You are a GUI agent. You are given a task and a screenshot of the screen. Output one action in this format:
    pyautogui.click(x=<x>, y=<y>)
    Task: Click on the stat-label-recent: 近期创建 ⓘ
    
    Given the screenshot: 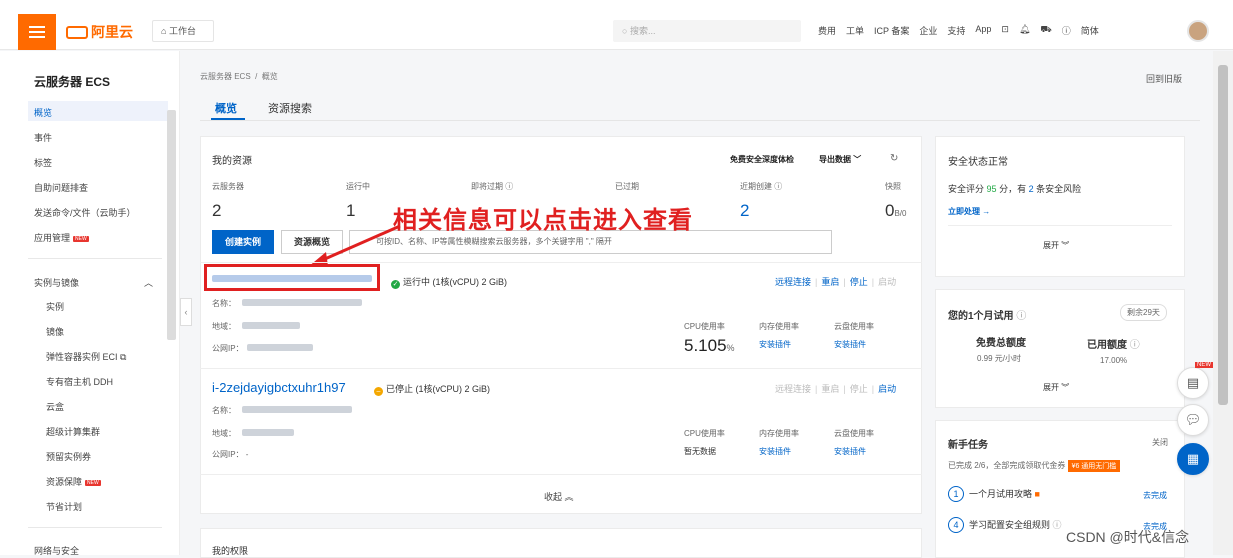 What is the action you would take?
    pyautogui.click(x=761, y=186)
    